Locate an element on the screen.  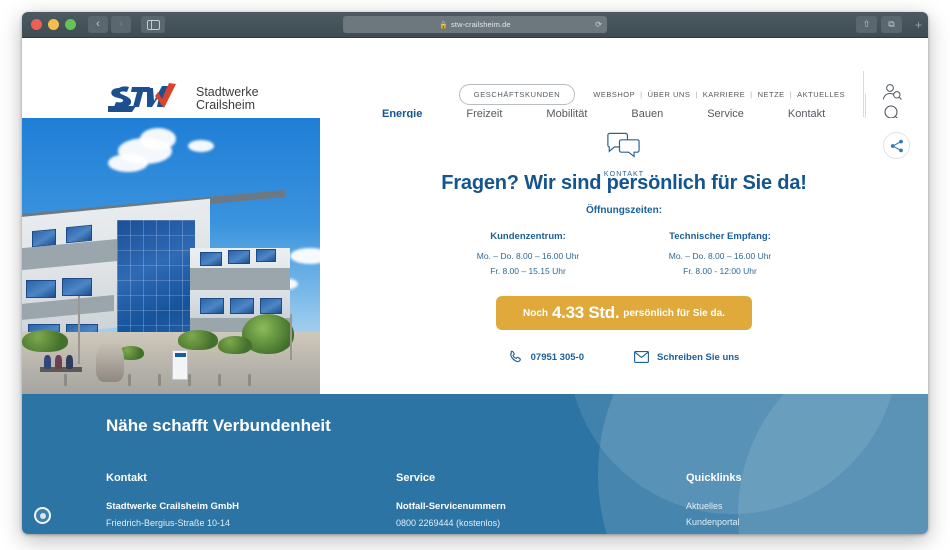
mail-link-label: Schreiben Sie uns is located at coordinates (698, 357).